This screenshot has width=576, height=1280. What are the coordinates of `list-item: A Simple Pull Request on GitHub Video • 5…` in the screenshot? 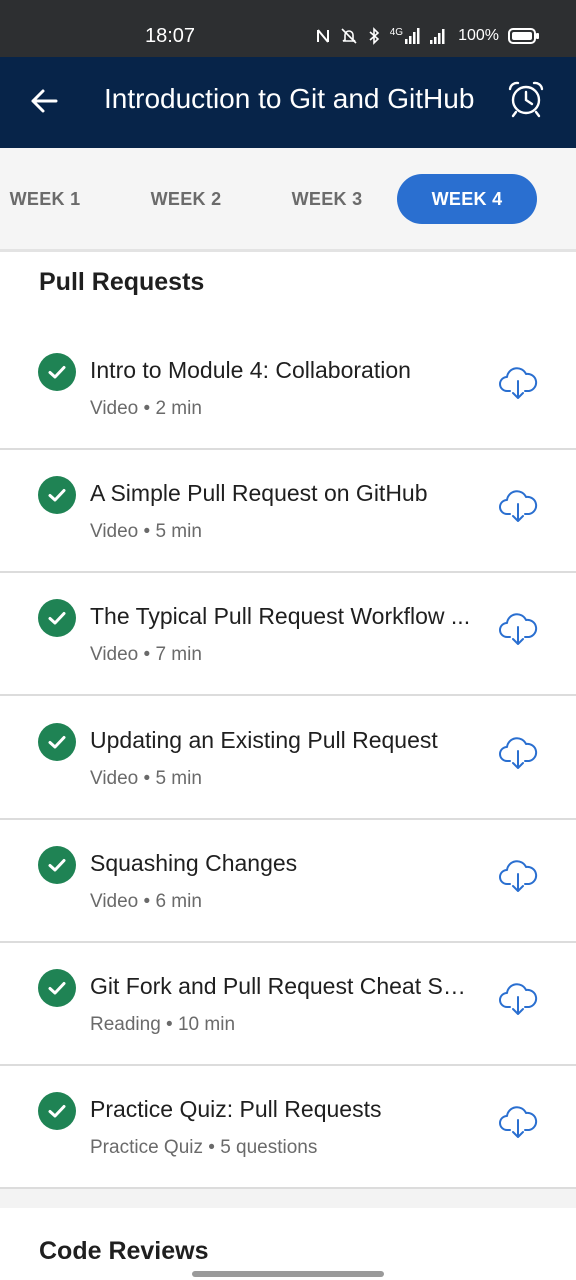 It's located at (288, 511).